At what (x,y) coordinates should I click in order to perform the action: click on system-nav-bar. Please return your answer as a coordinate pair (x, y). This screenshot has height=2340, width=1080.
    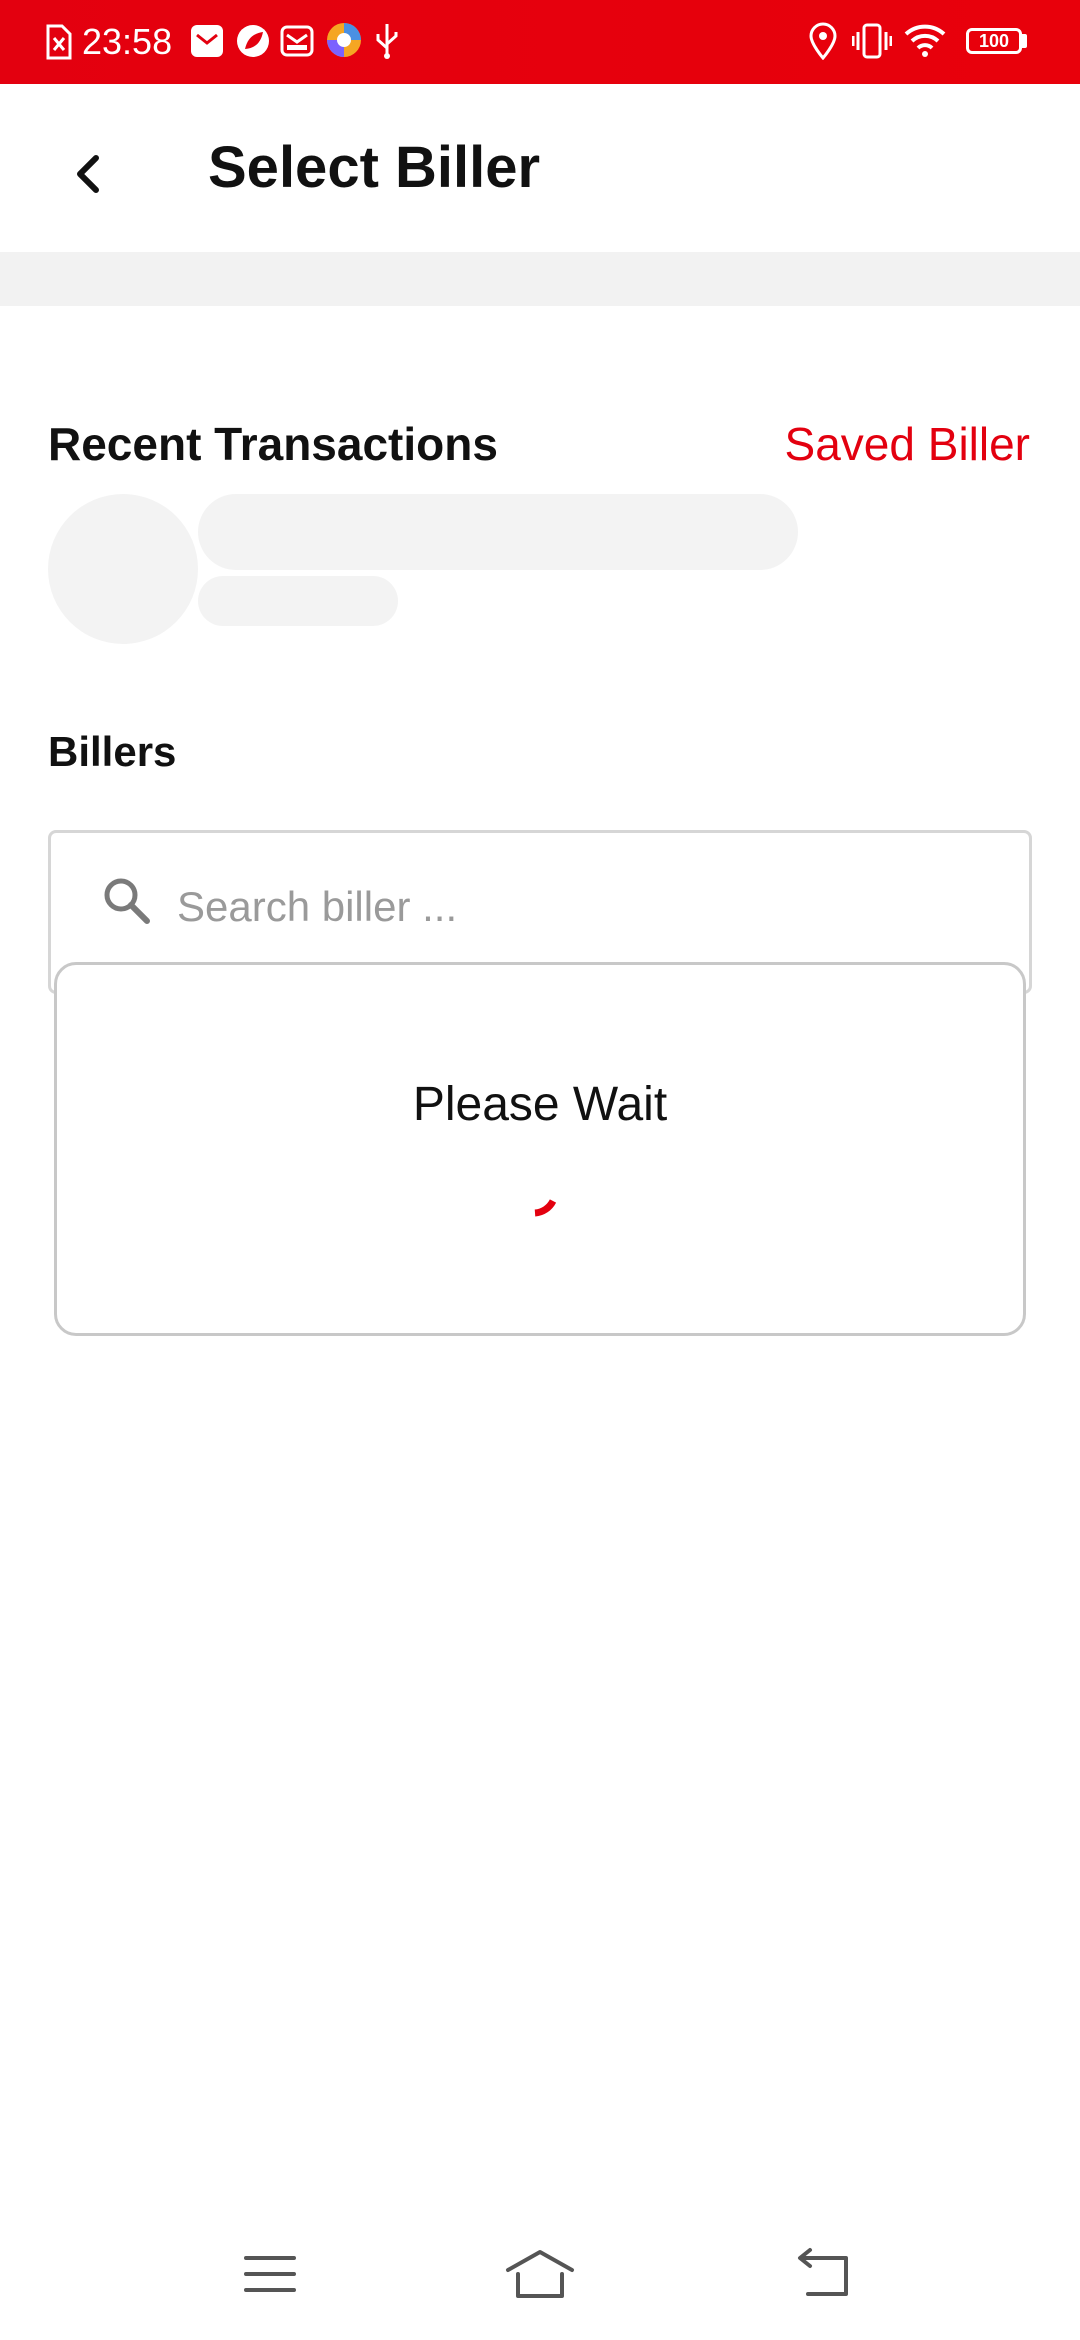
    Looking at the image, I should click on (540, 2270).